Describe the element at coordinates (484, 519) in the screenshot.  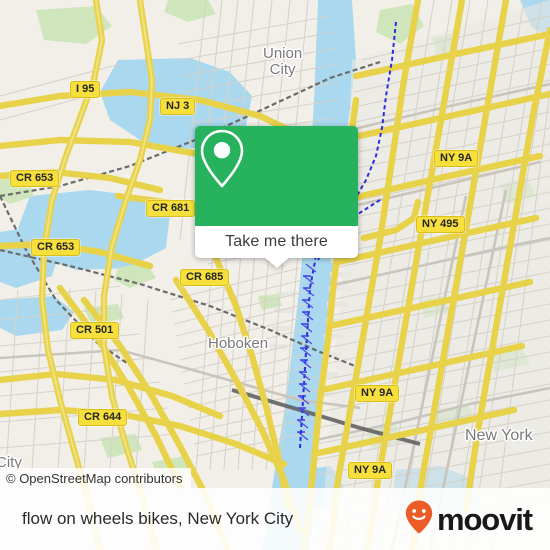
I see `moovit-wordmark: moovit` at that location.